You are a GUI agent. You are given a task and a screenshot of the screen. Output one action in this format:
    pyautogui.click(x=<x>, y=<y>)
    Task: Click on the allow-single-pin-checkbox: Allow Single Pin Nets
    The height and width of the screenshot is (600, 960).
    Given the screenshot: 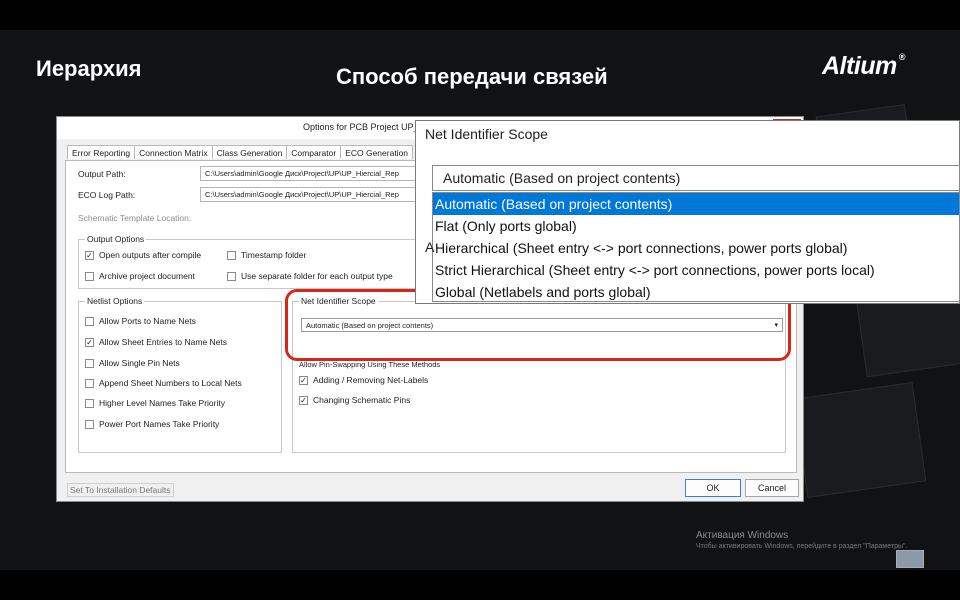 What is the action you would take?
    pyautogui.click(x=132, y=363)
    